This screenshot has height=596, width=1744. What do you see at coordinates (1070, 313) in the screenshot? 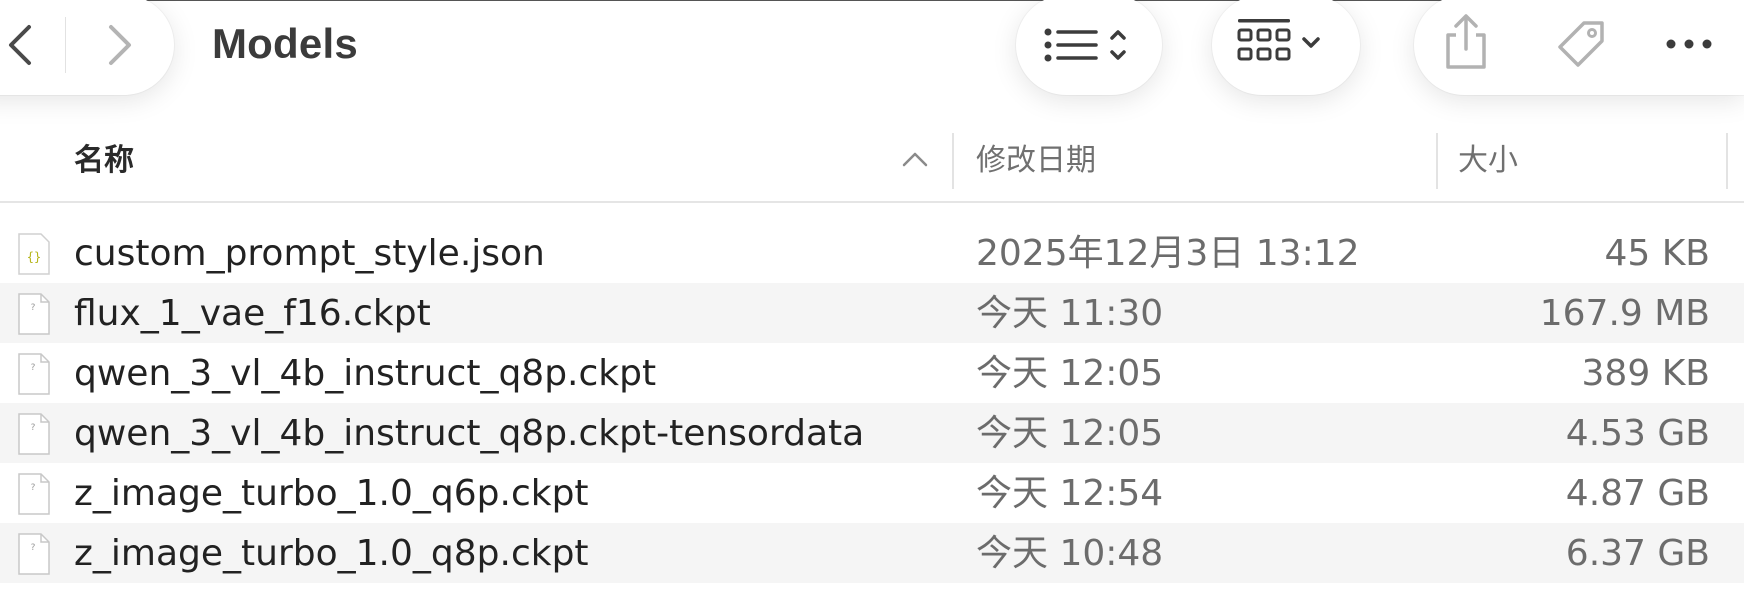
I see `file-date: 今天 11:30` at bounding box center [1070, 313].